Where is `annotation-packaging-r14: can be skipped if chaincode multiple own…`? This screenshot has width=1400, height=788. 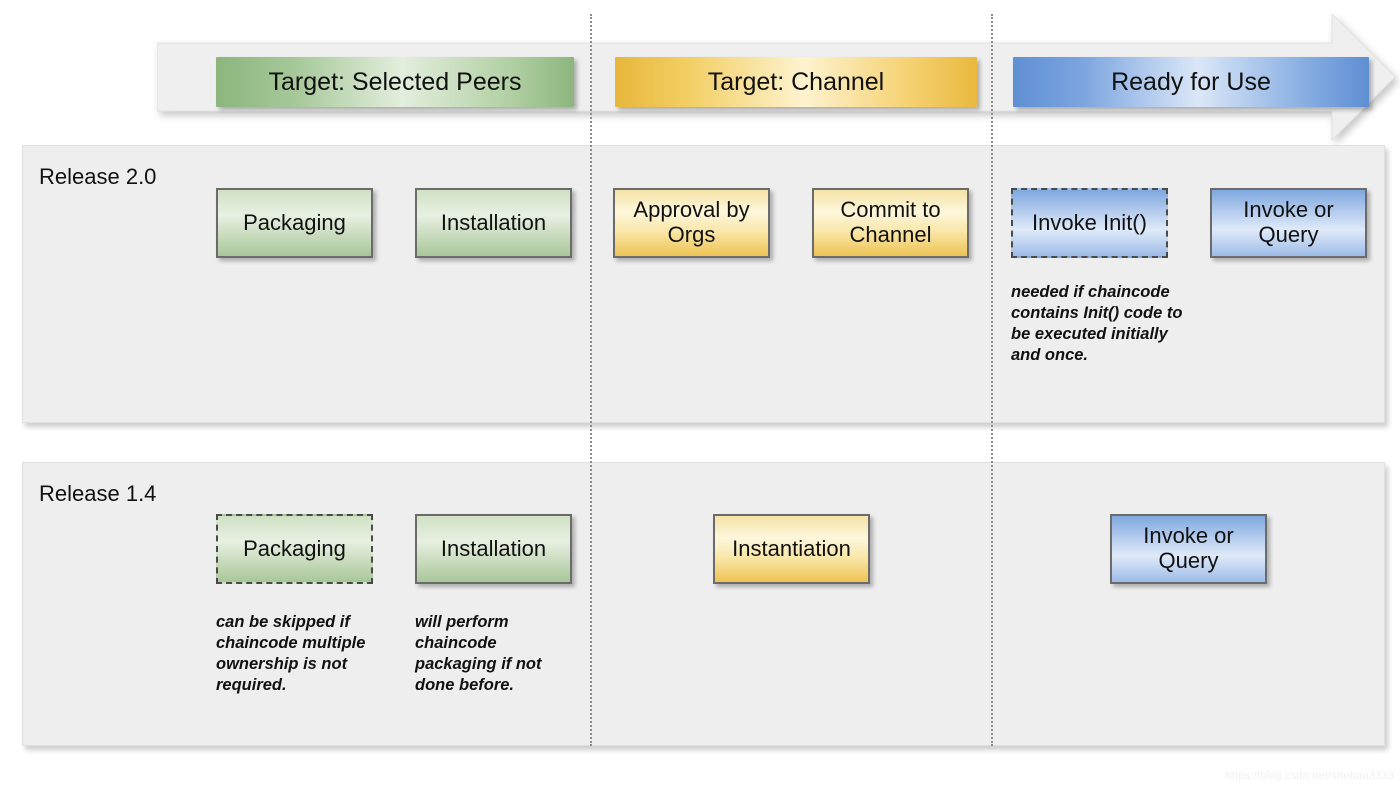 annotation-packaging-r14: can be skipped if chaincode multiple own… is located at coordinates (291, 654).